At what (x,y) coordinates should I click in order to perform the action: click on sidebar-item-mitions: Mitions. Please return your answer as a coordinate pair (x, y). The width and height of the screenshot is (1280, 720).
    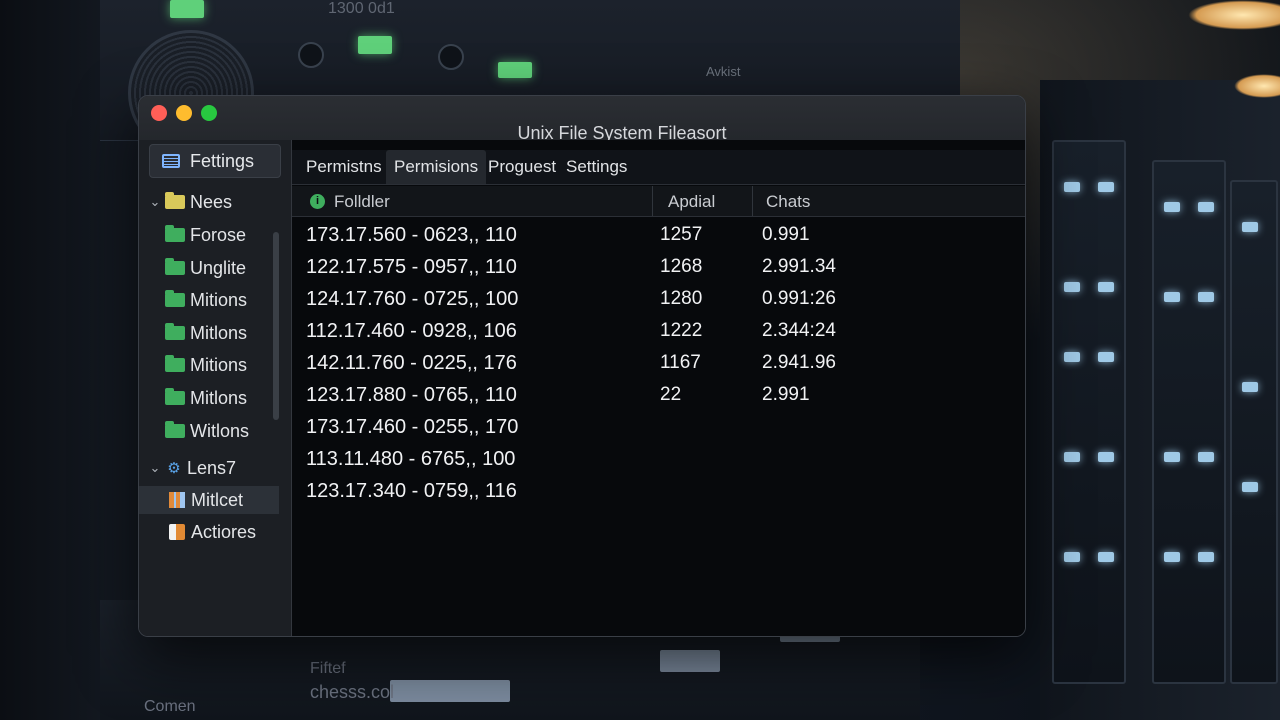
    Looking at the image, I should click on (209, 300).